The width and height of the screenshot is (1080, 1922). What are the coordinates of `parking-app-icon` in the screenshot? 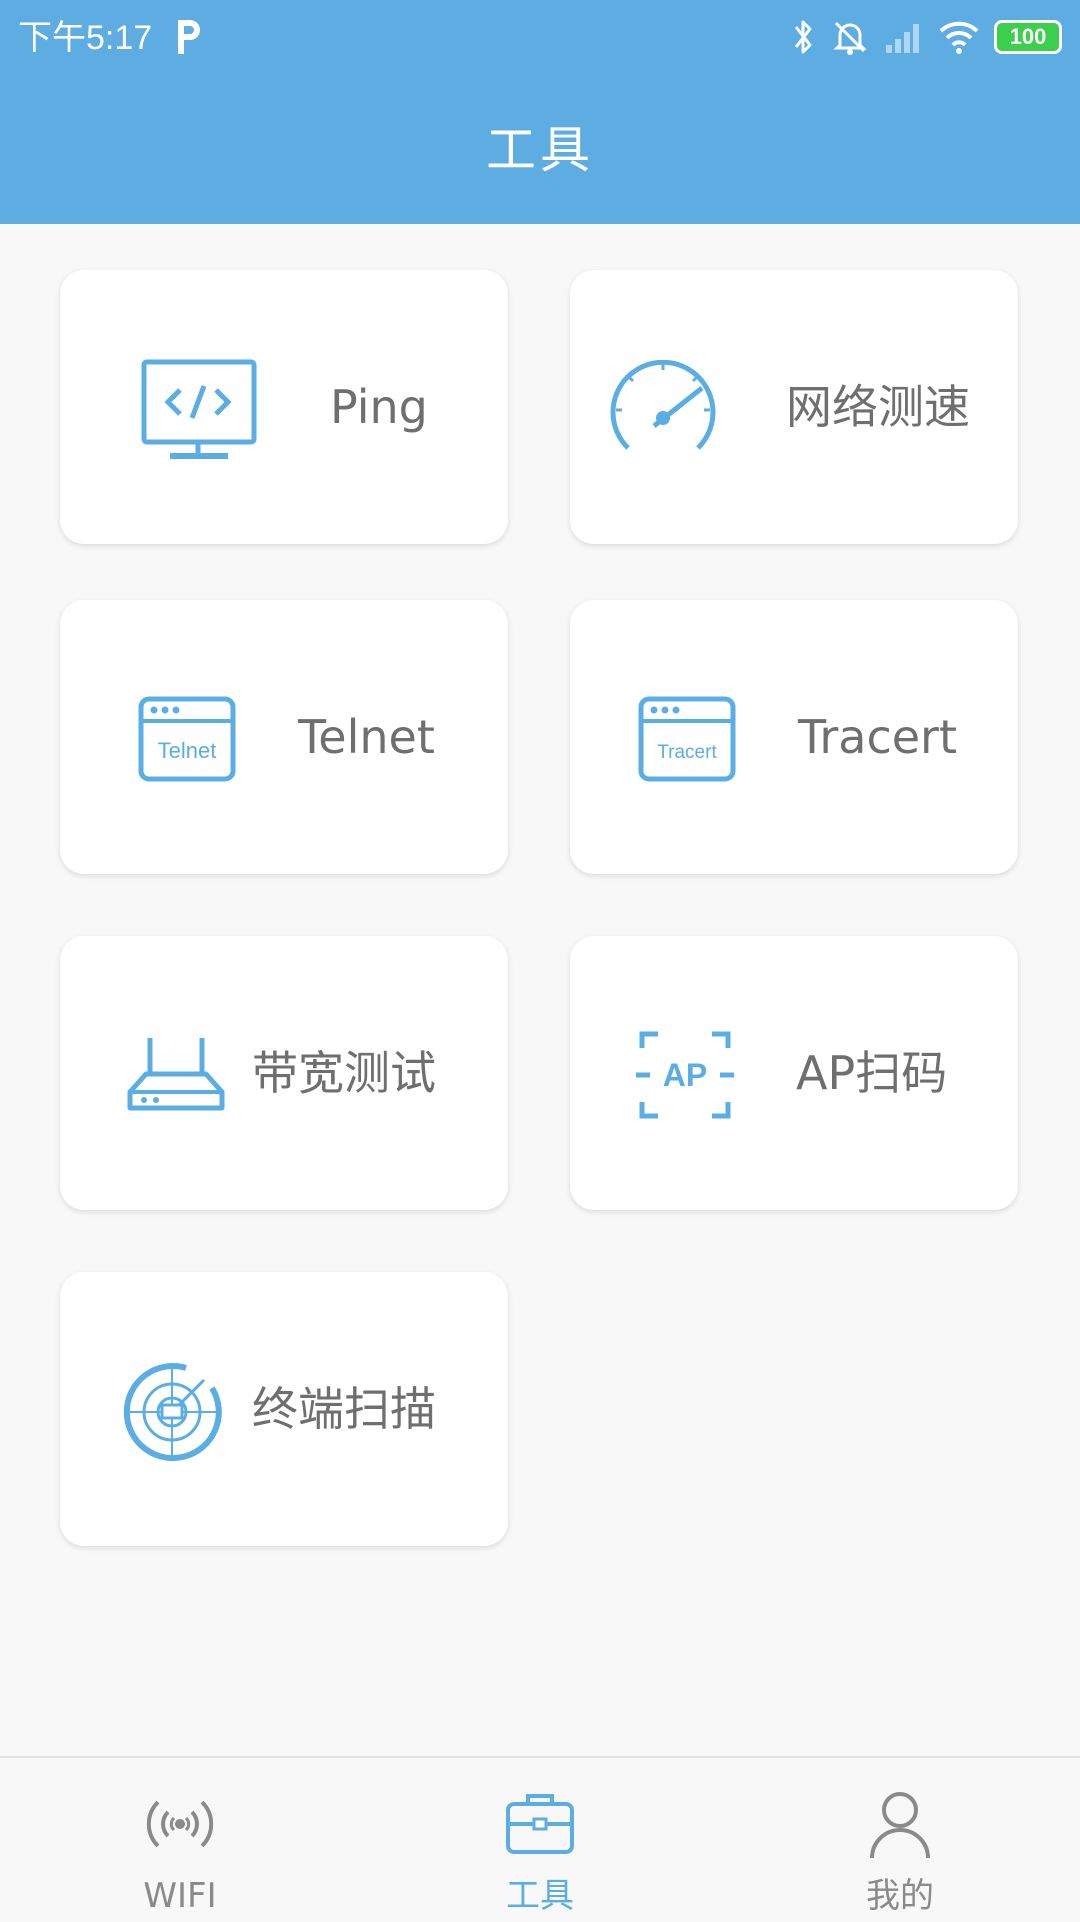 It's located at (189, 37).